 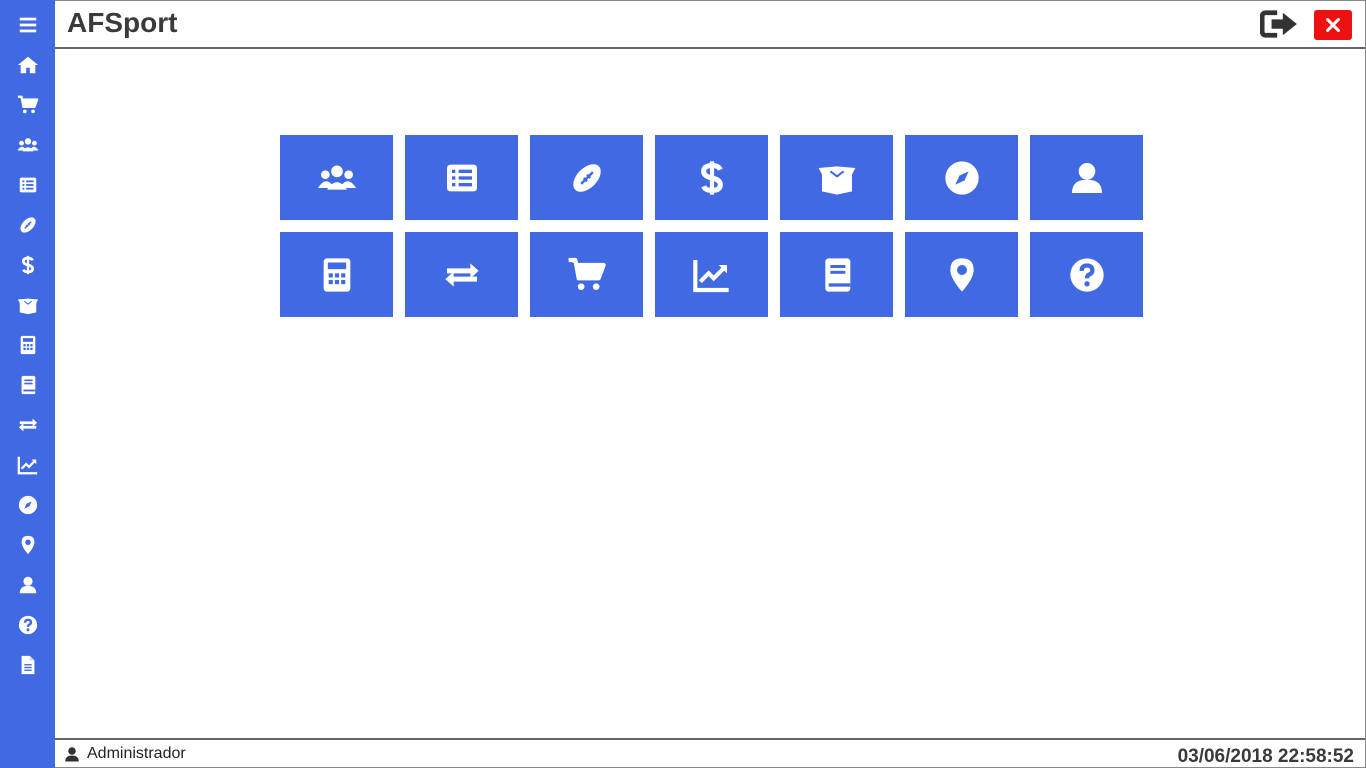 What do you see at coordinates (122, 22) in the screenshot?
I see `app-title: AFSport` at bounding box center [122, 22].